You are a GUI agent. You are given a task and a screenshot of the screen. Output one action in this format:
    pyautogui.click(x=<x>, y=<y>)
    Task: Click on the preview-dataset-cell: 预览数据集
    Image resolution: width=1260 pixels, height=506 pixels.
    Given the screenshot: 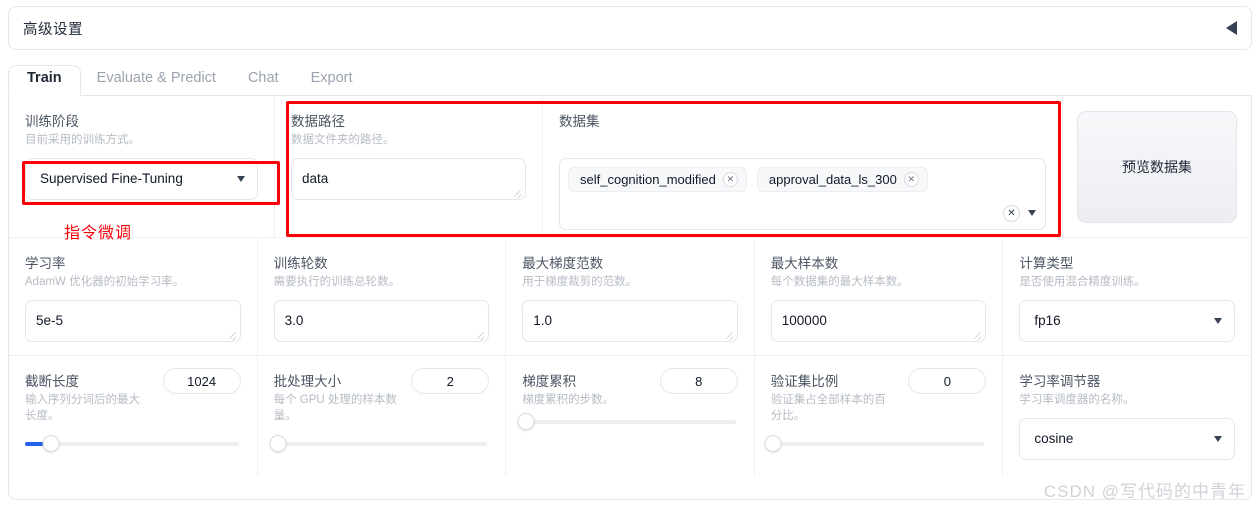 What is the action you would take?
    pyautogui.click(x=1157, y=166)
    